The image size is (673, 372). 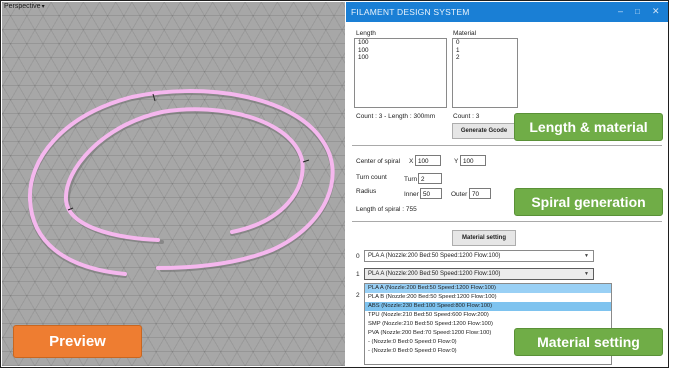 What do you see at coordinates (378, 161) in the screenshot?
I see `center-of-spiral-label: Center of spiral` at bounding box center [378, 161].